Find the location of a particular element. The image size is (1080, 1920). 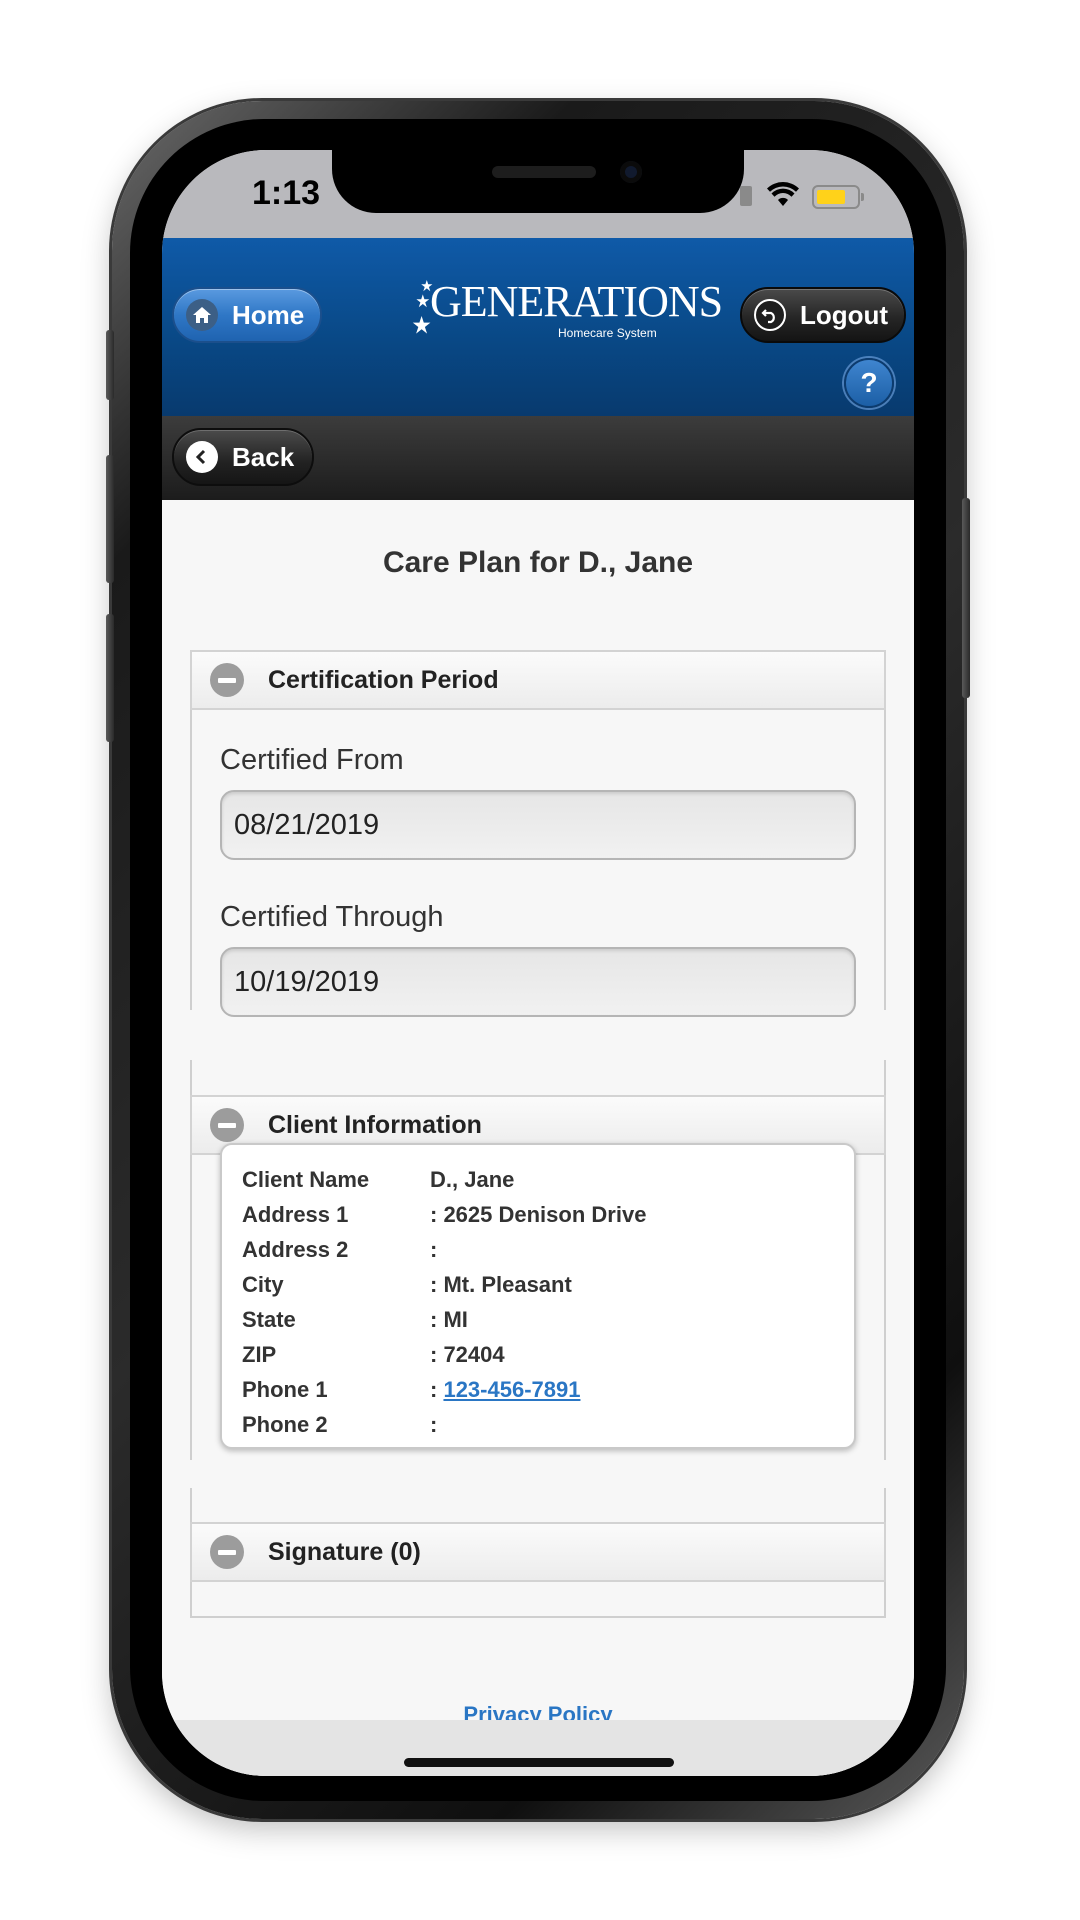

help-icon: ? is located at coordinates (869, 382).